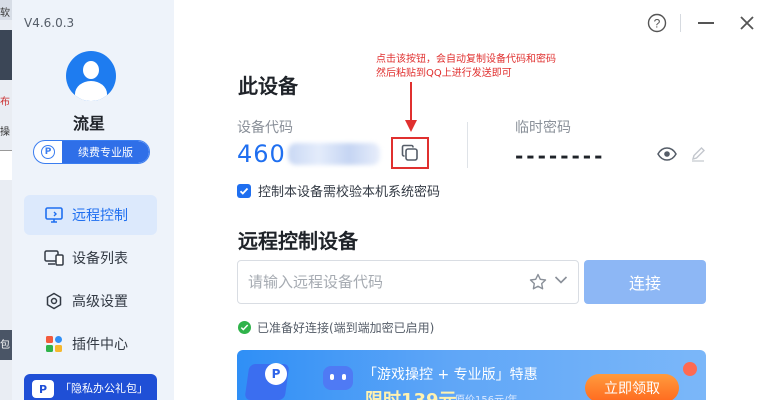  What do you see at coordinates (91, 76) in the screenshot?
I see `avatar` at bounding box center [91, 76].